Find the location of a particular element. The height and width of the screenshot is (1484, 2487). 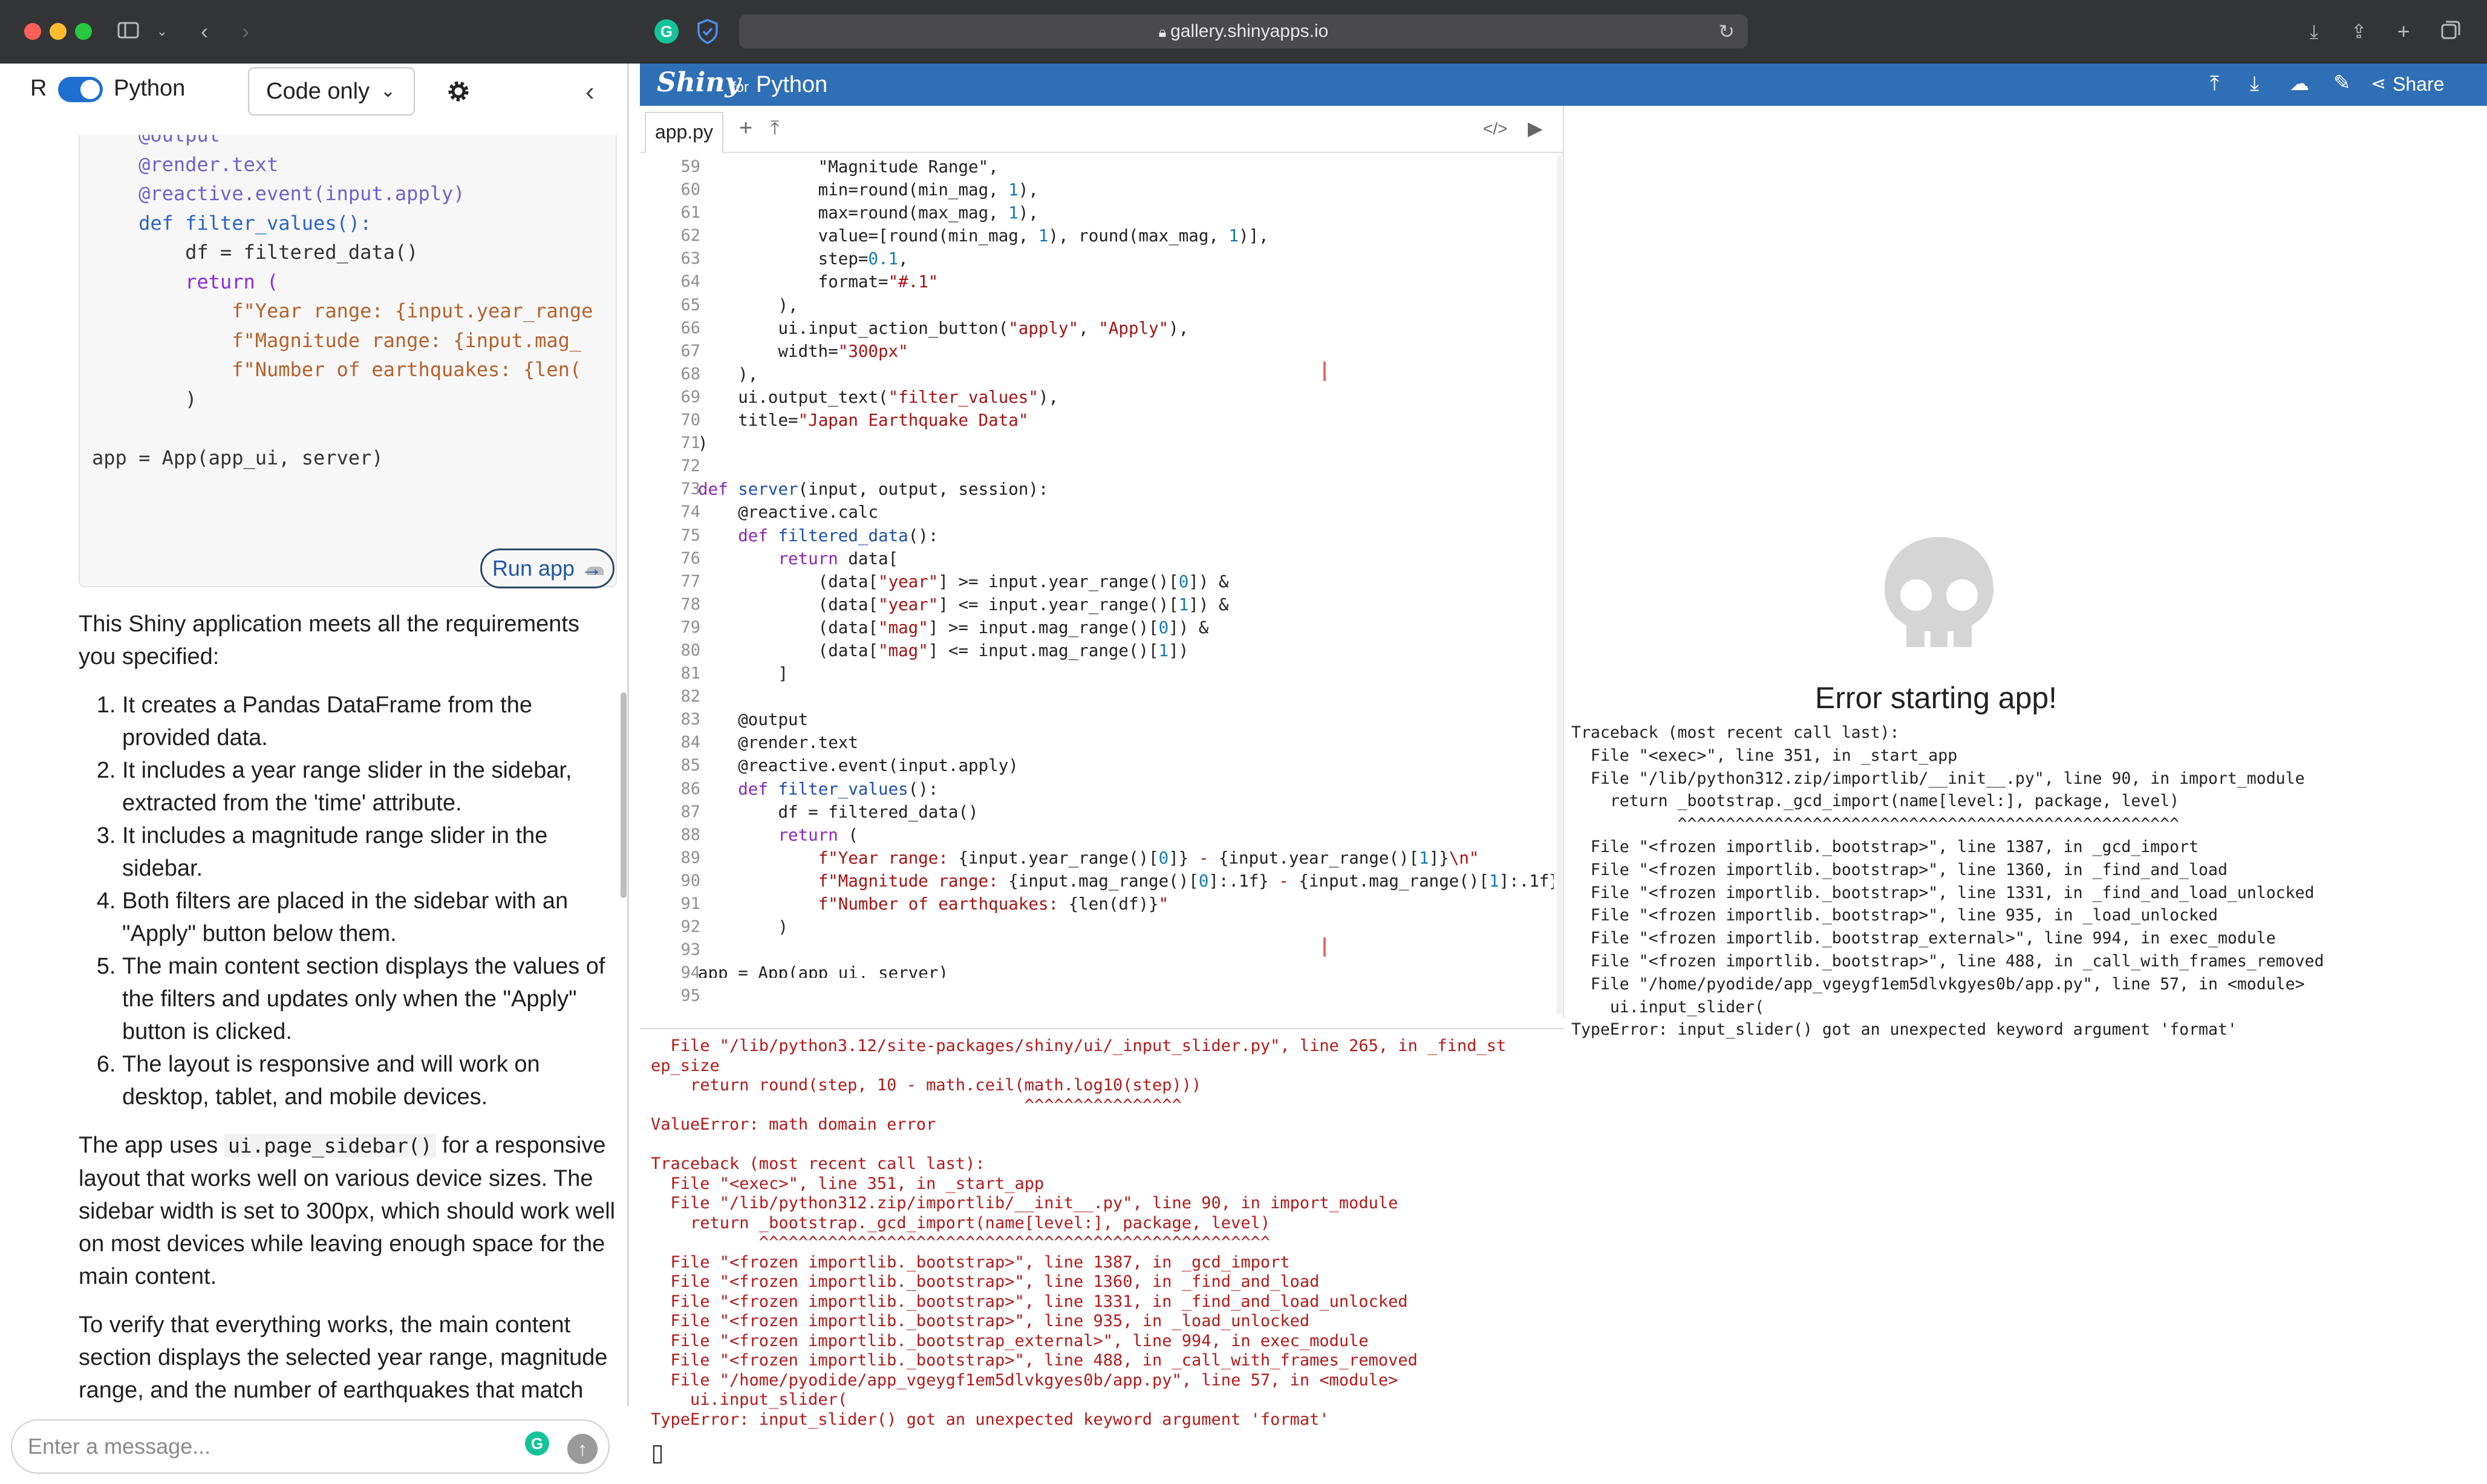

message-composer: Enter a message... G ↑ is located at coordinates (314, 1445).